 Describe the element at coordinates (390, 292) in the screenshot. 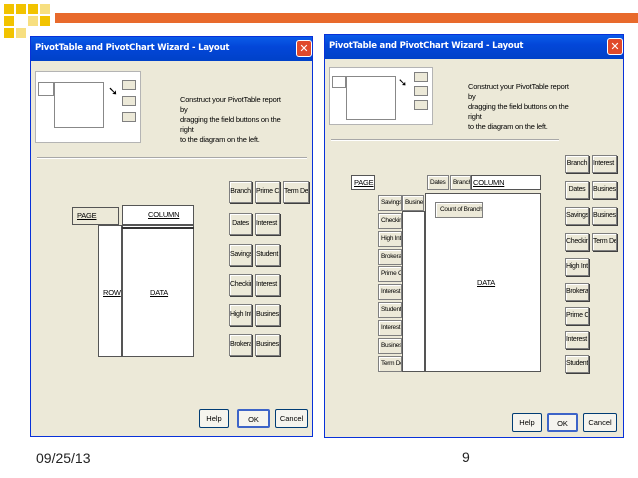

I see `row-field-interest-savings: Interest S` at that location.